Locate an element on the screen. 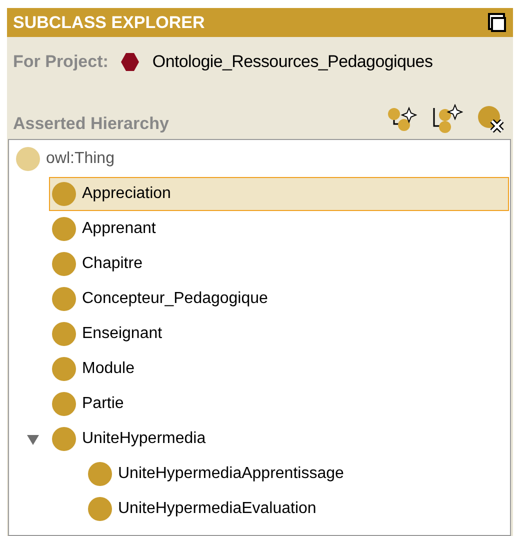 This screenshot has width=526, height=536. tree-item: UniteHypermediaApprentissage is located at coordinates (297, 473).